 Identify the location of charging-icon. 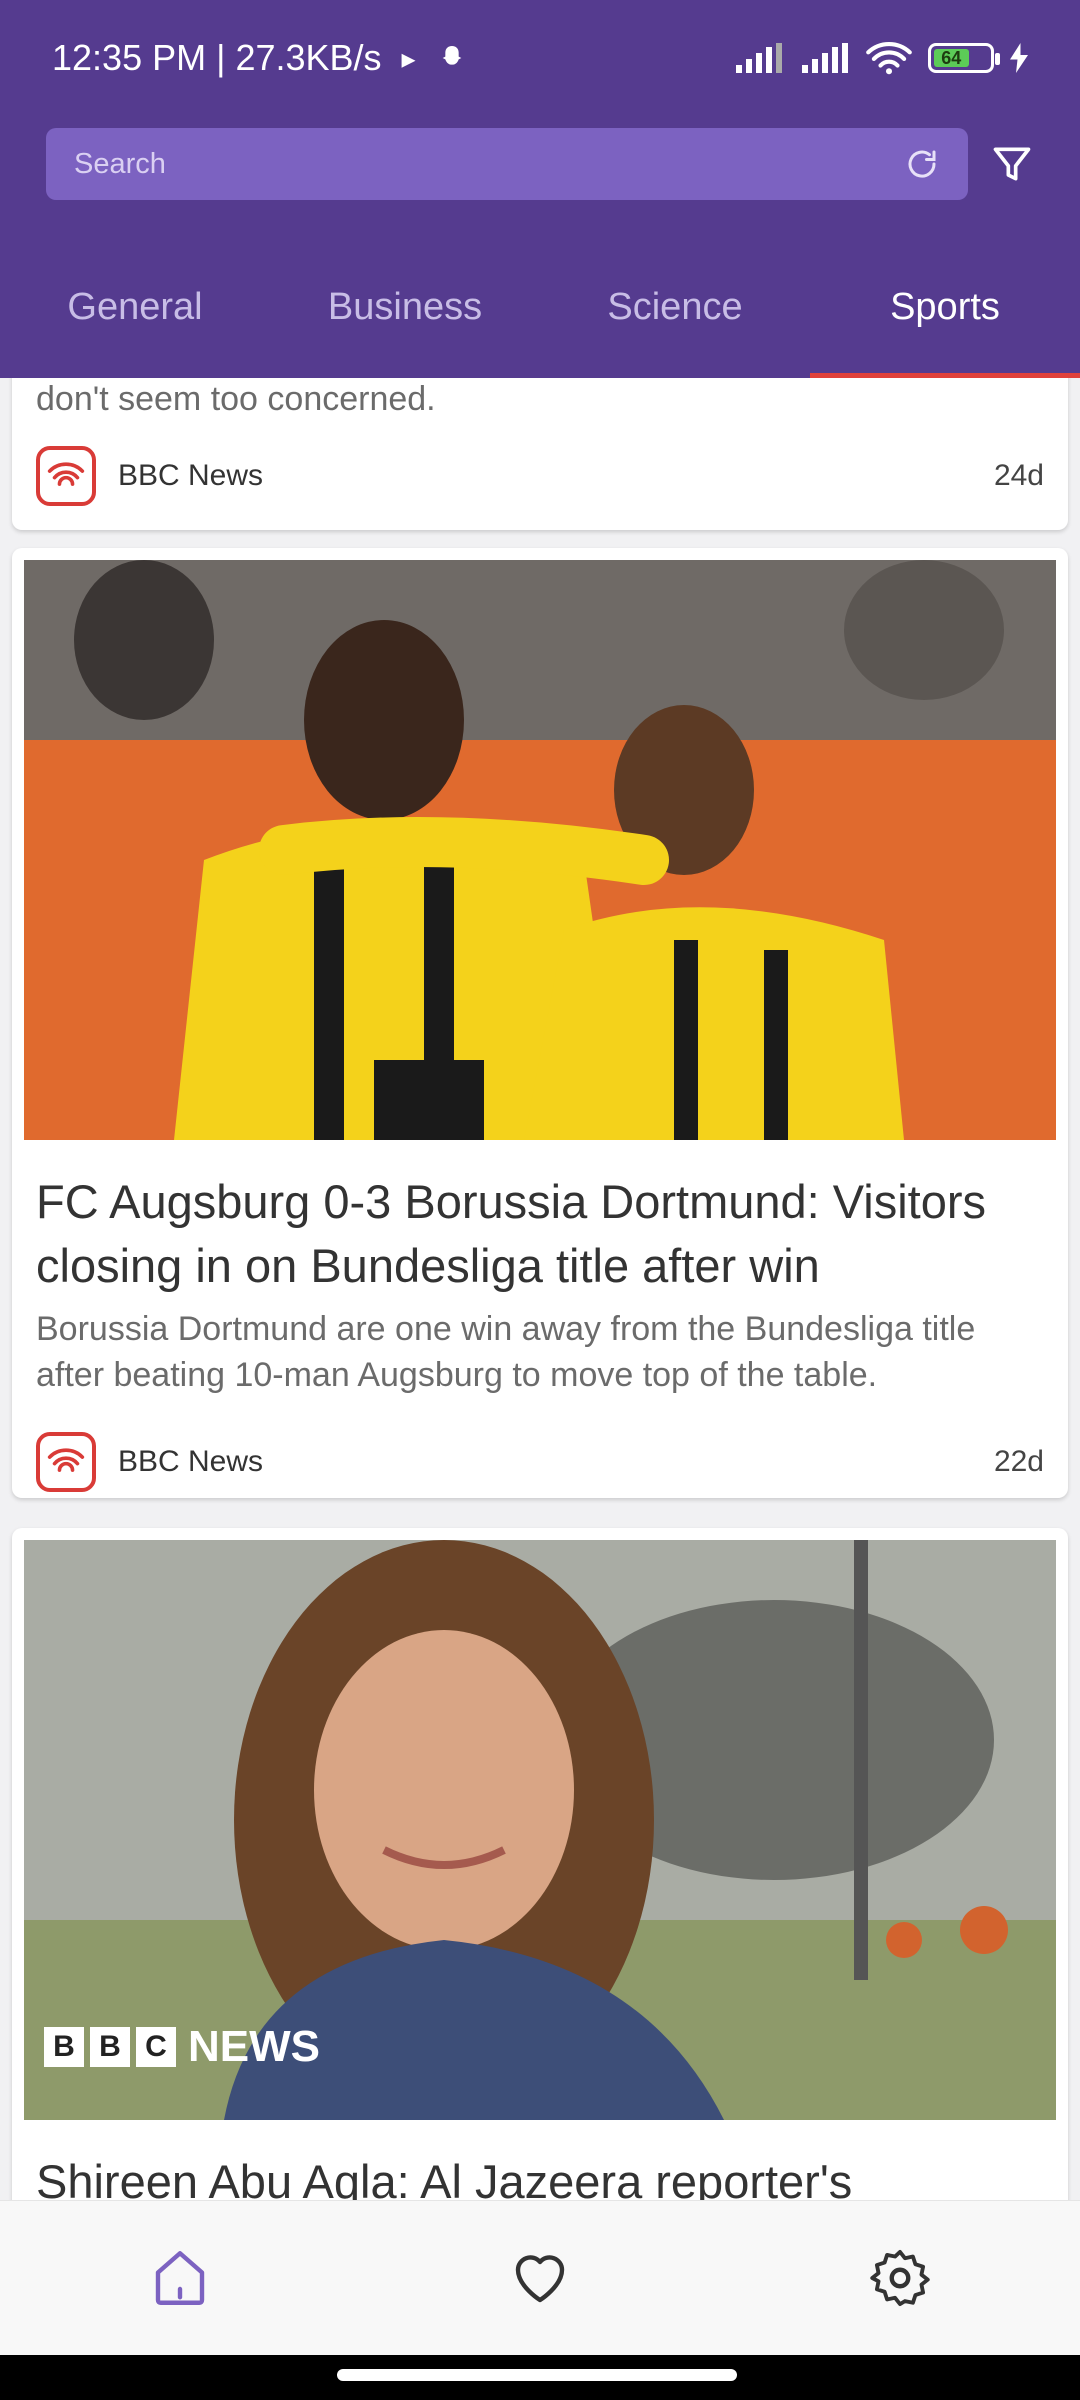
(1019, 58).